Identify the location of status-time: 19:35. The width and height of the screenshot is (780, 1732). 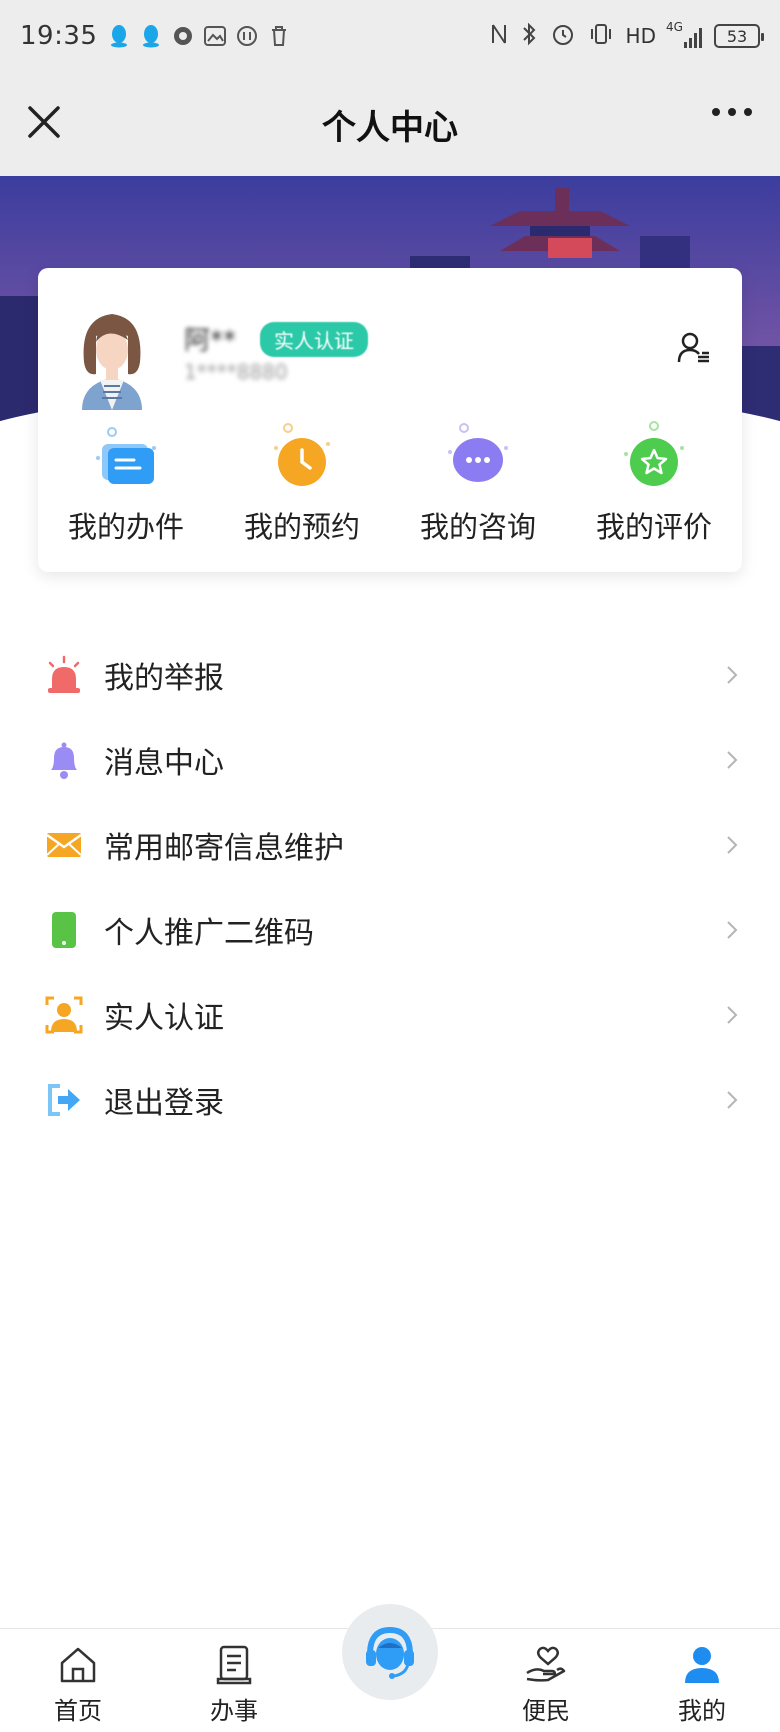
(59, 36).